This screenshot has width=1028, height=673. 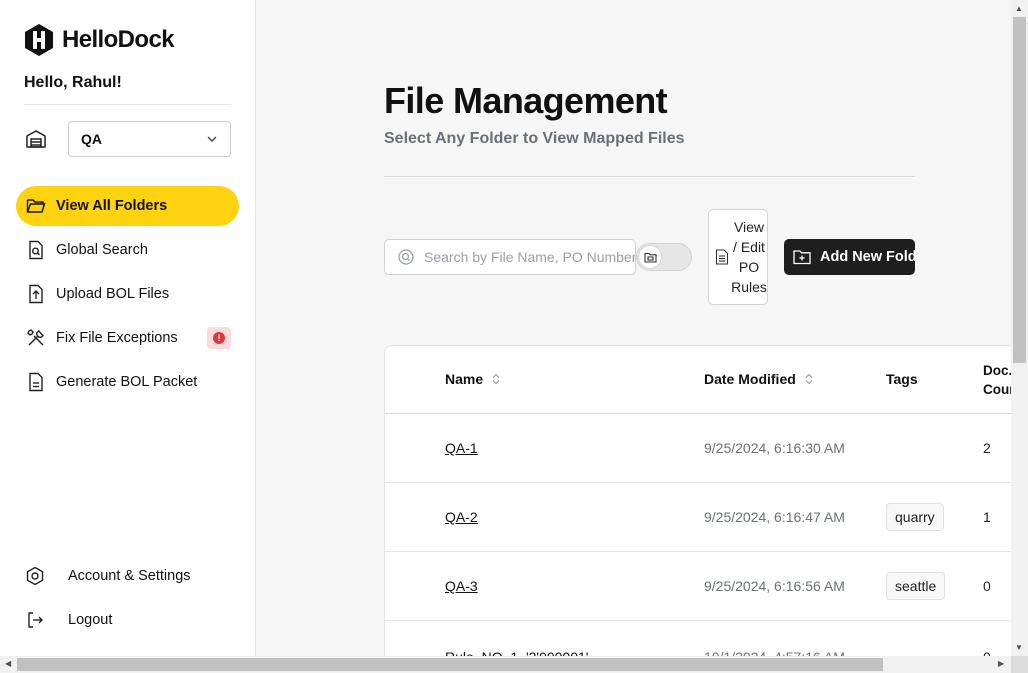 What do you see at coordinates (127, 104) in the screenshot?
I see `sidebar-divider` at bounding box center [127, 104].